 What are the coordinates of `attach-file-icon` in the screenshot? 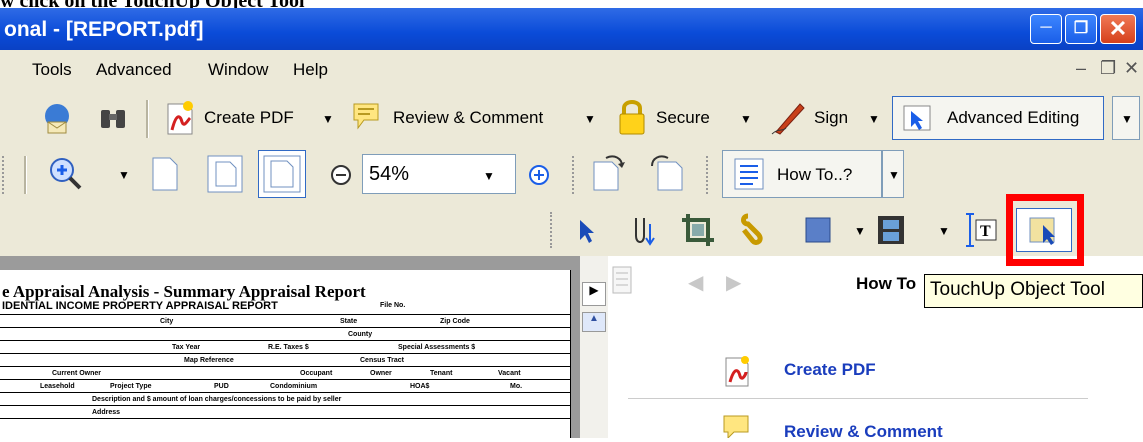 It's located at (754, 230).